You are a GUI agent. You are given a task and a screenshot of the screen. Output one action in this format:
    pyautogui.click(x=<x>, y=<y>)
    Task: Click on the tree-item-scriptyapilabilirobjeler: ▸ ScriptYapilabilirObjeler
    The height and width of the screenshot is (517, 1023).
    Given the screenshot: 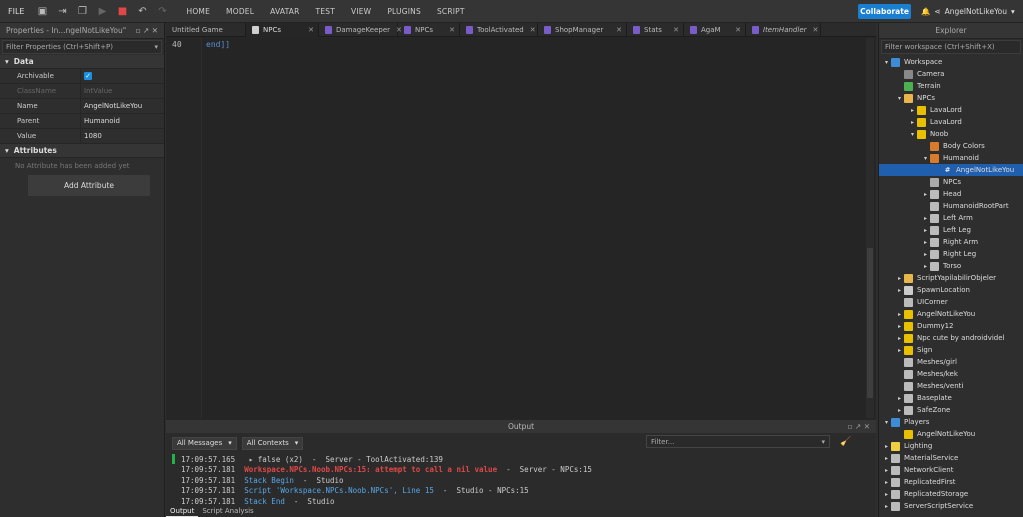 What is the action you would take?
    pyautogui.click(x=951, y=278)
    